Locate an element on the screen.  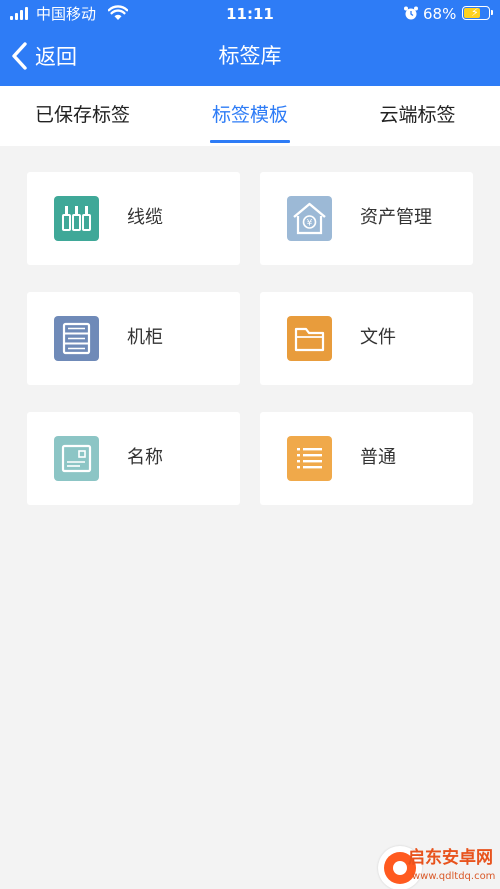
template-label: 资产管理 is located at coordinates (396, 217).